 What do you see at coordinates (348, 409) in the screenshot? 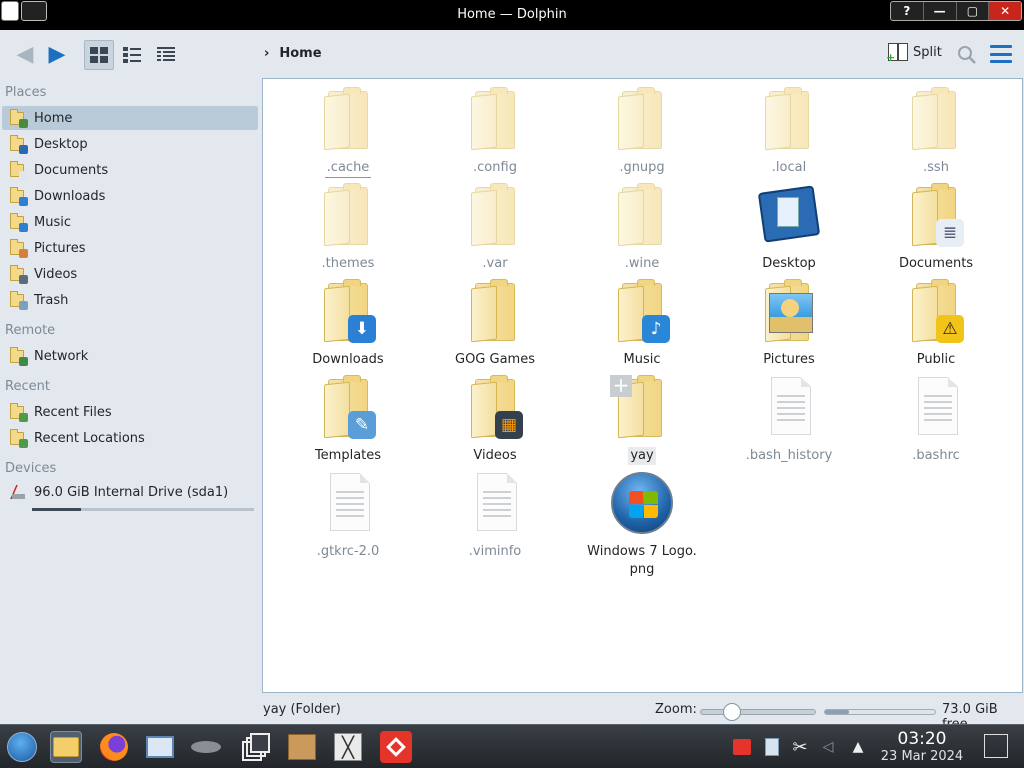
I see `folder-icon: ✎` at bounding box center [348, 409].